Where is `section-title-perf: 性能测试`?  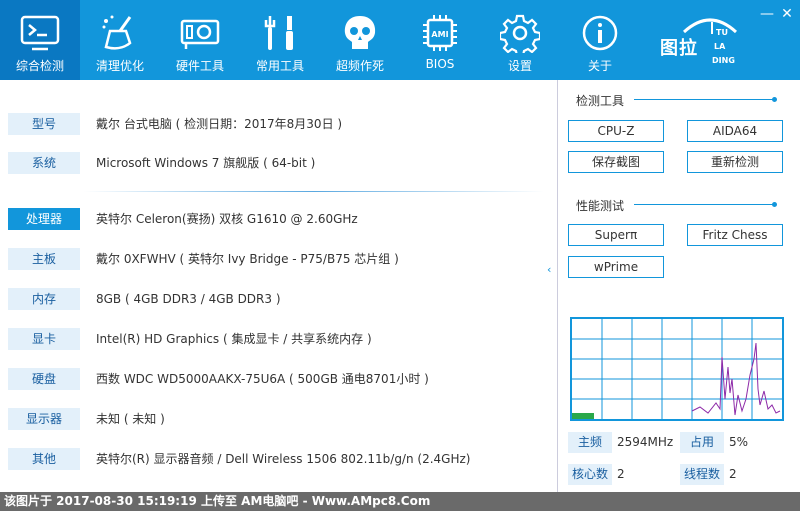
section-title-perf: 性能测试 is located at coordinates (600, 206).